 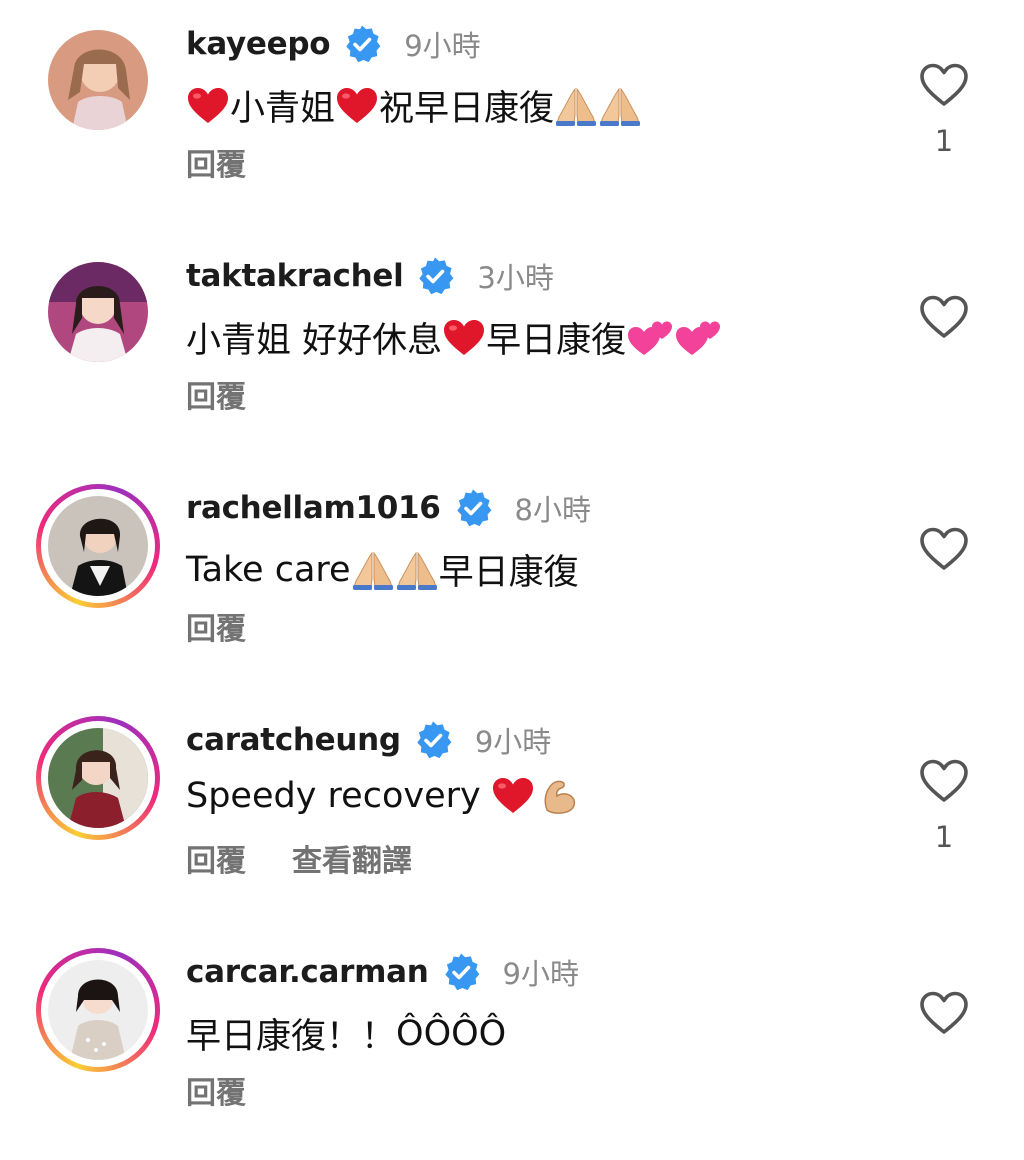 I want to click on comment-header: carcar.carman 9小時, so click(x=382, y=972).